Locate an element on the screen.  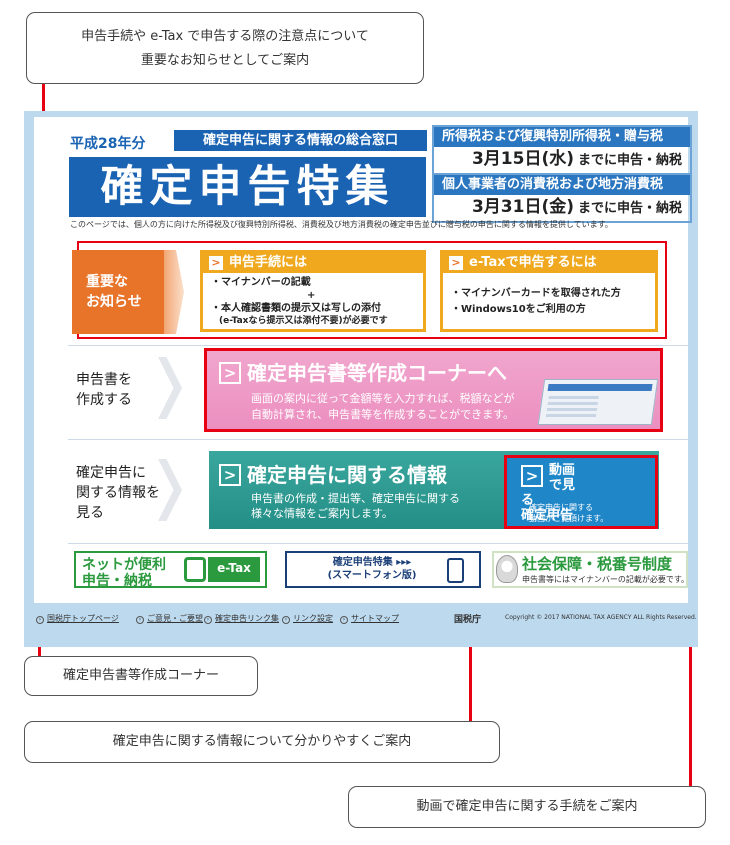
app-screenshot-thumbnail is located at coordinates (598, 402).